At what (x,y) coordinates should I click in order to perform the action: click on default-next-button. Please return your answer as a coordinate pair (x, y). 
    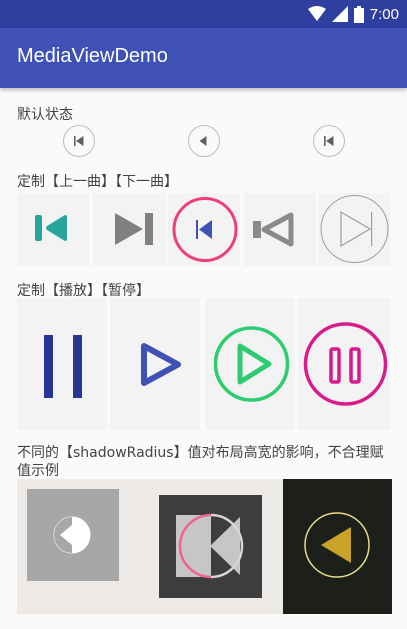
    Looking at the image, I should click on (329, 141).